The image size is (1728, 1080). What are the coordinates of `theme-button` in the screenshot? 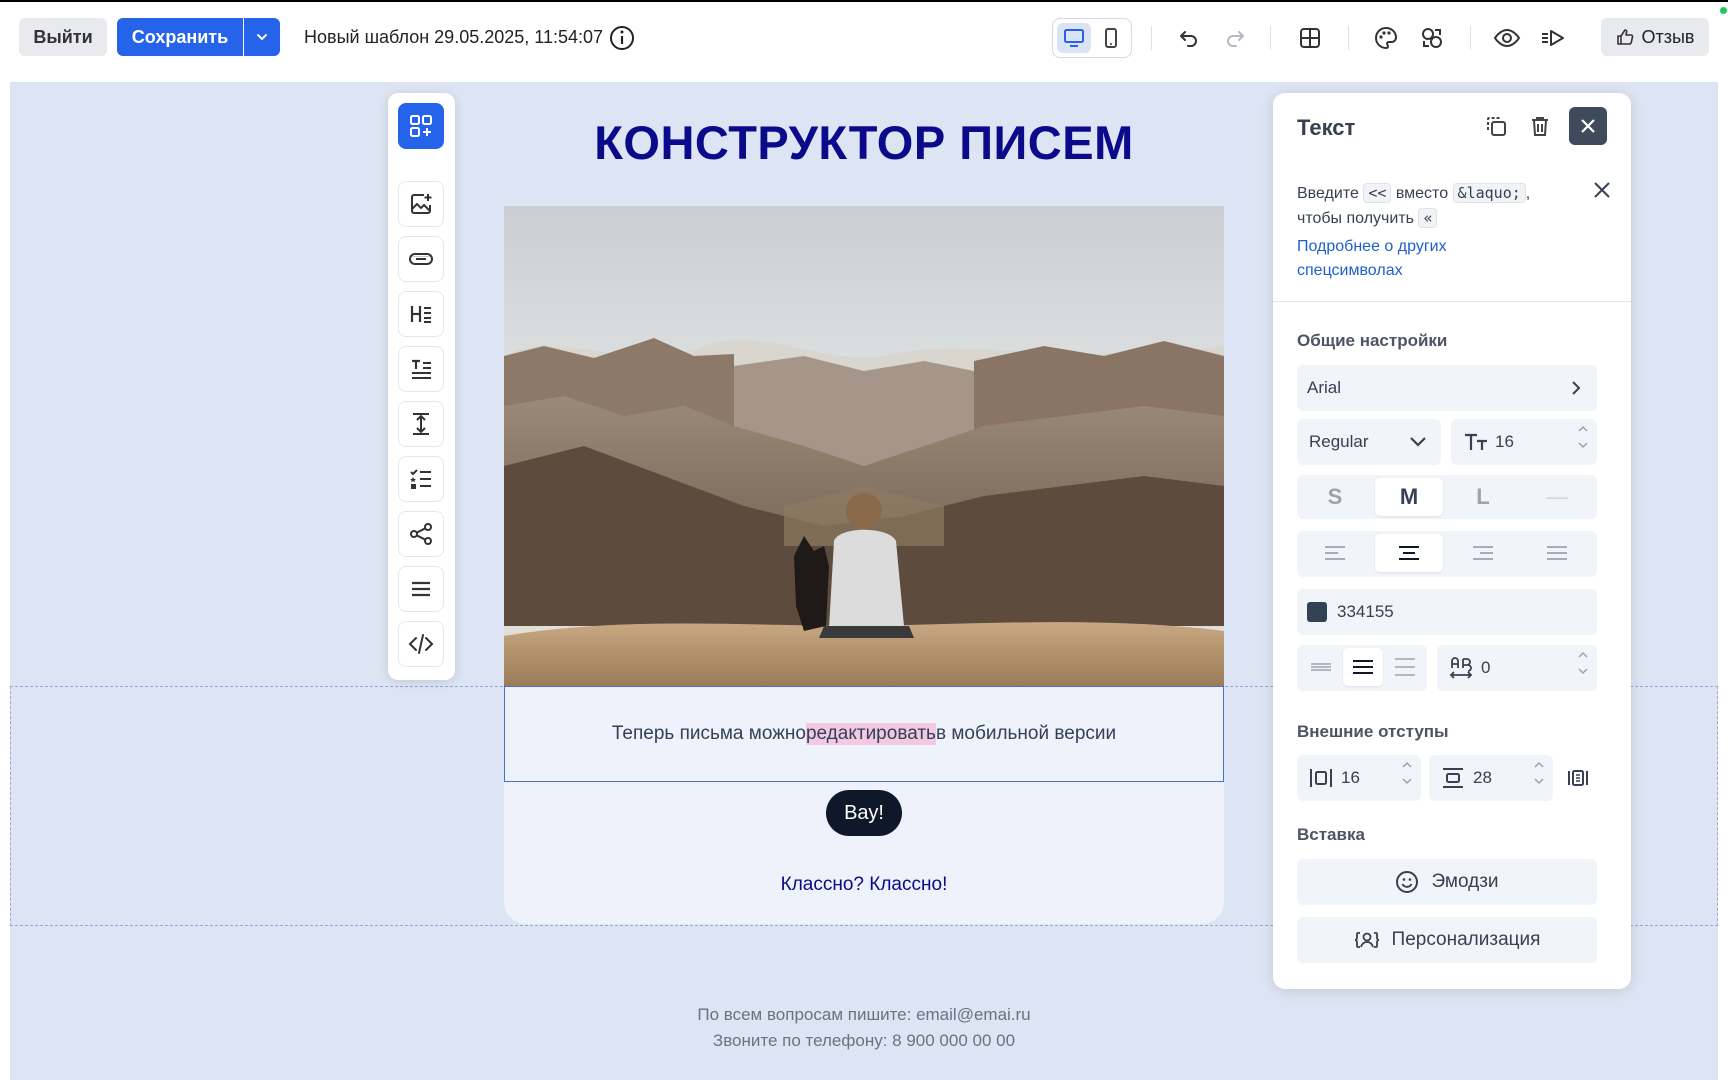 It's located at (1386, 38).